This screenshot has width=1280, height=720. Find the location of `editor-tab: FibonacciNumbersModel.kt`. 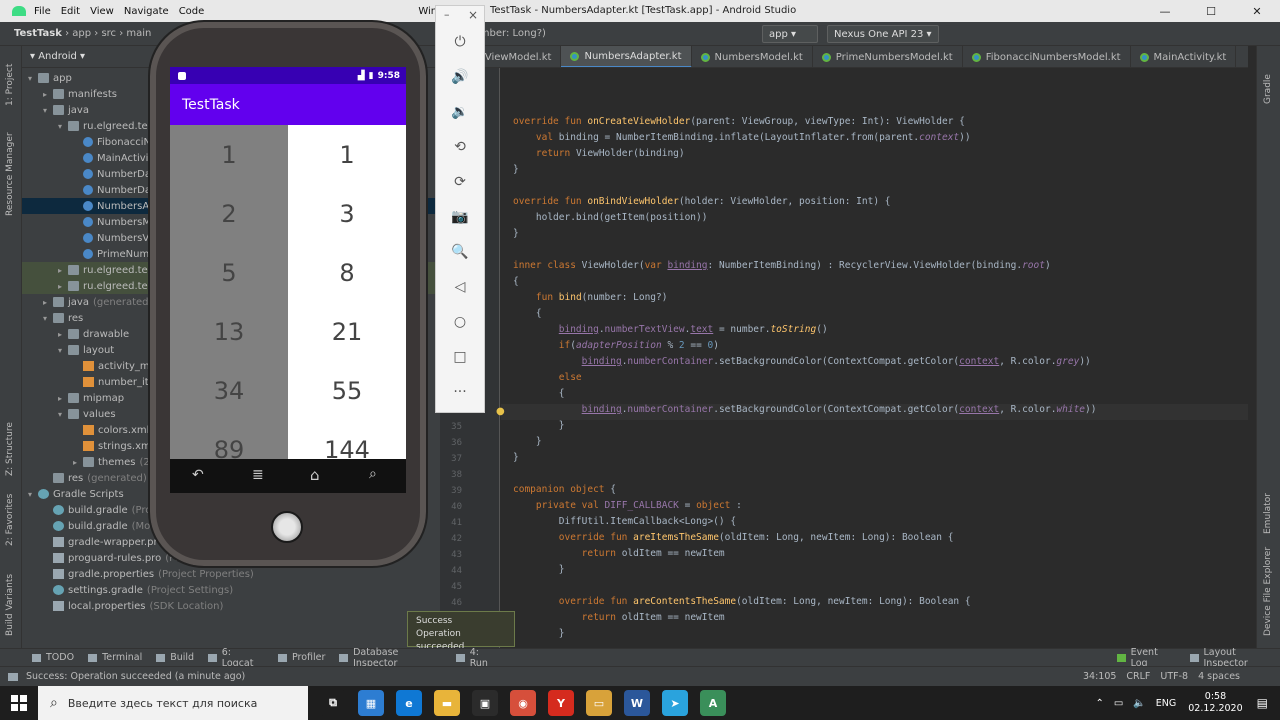

editor-tab: FibonacciNumbersModel.kt is located at coordinates (1047, 56).